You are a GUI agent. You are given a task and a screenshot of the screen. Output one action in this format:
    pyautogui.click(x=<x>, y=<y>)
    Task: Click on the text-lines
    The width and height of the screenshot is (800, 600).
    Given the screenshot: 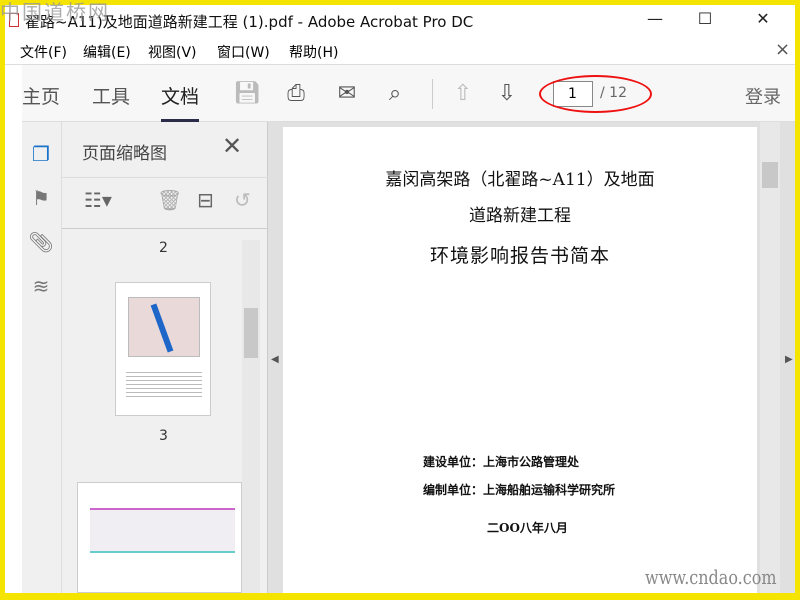 What is the action you would take?
    pyautogui.click(x=164, y=384)
    